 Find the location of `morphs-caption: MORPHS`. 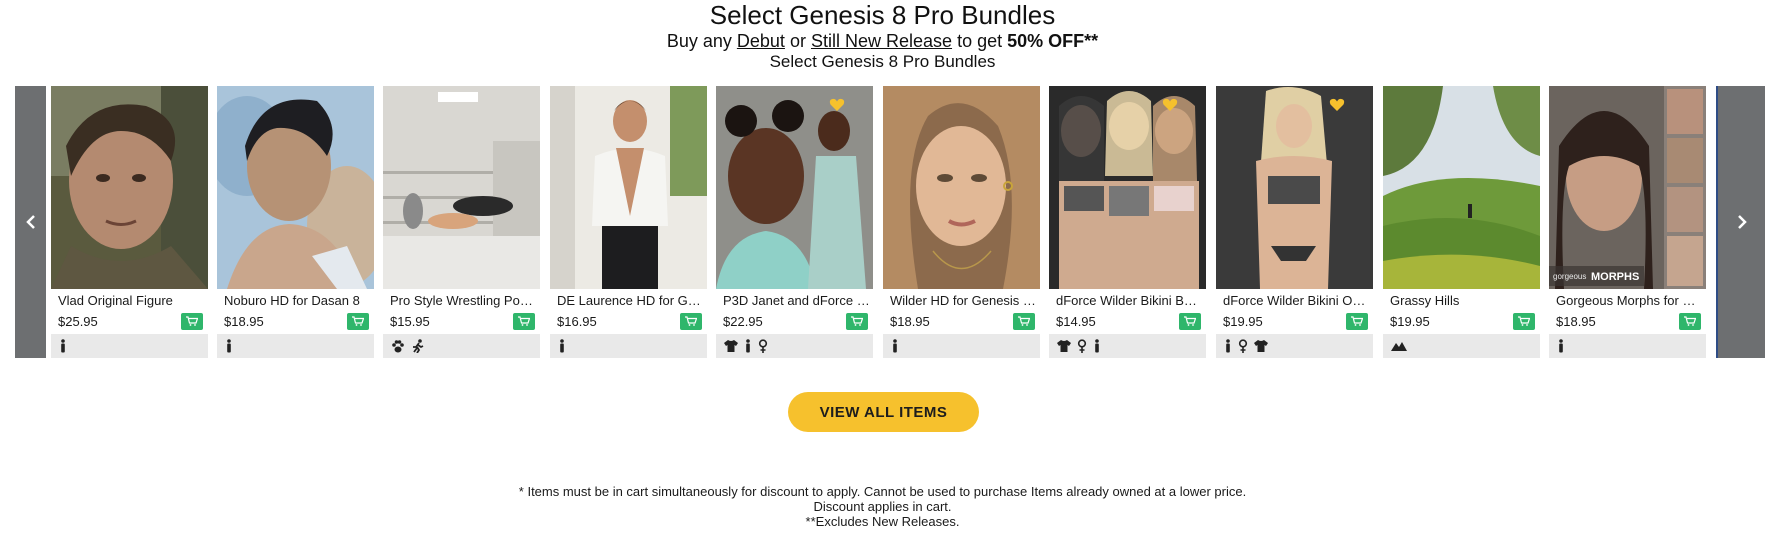

morphs-caption: MORPHS is located at coordinates (1615, 277).